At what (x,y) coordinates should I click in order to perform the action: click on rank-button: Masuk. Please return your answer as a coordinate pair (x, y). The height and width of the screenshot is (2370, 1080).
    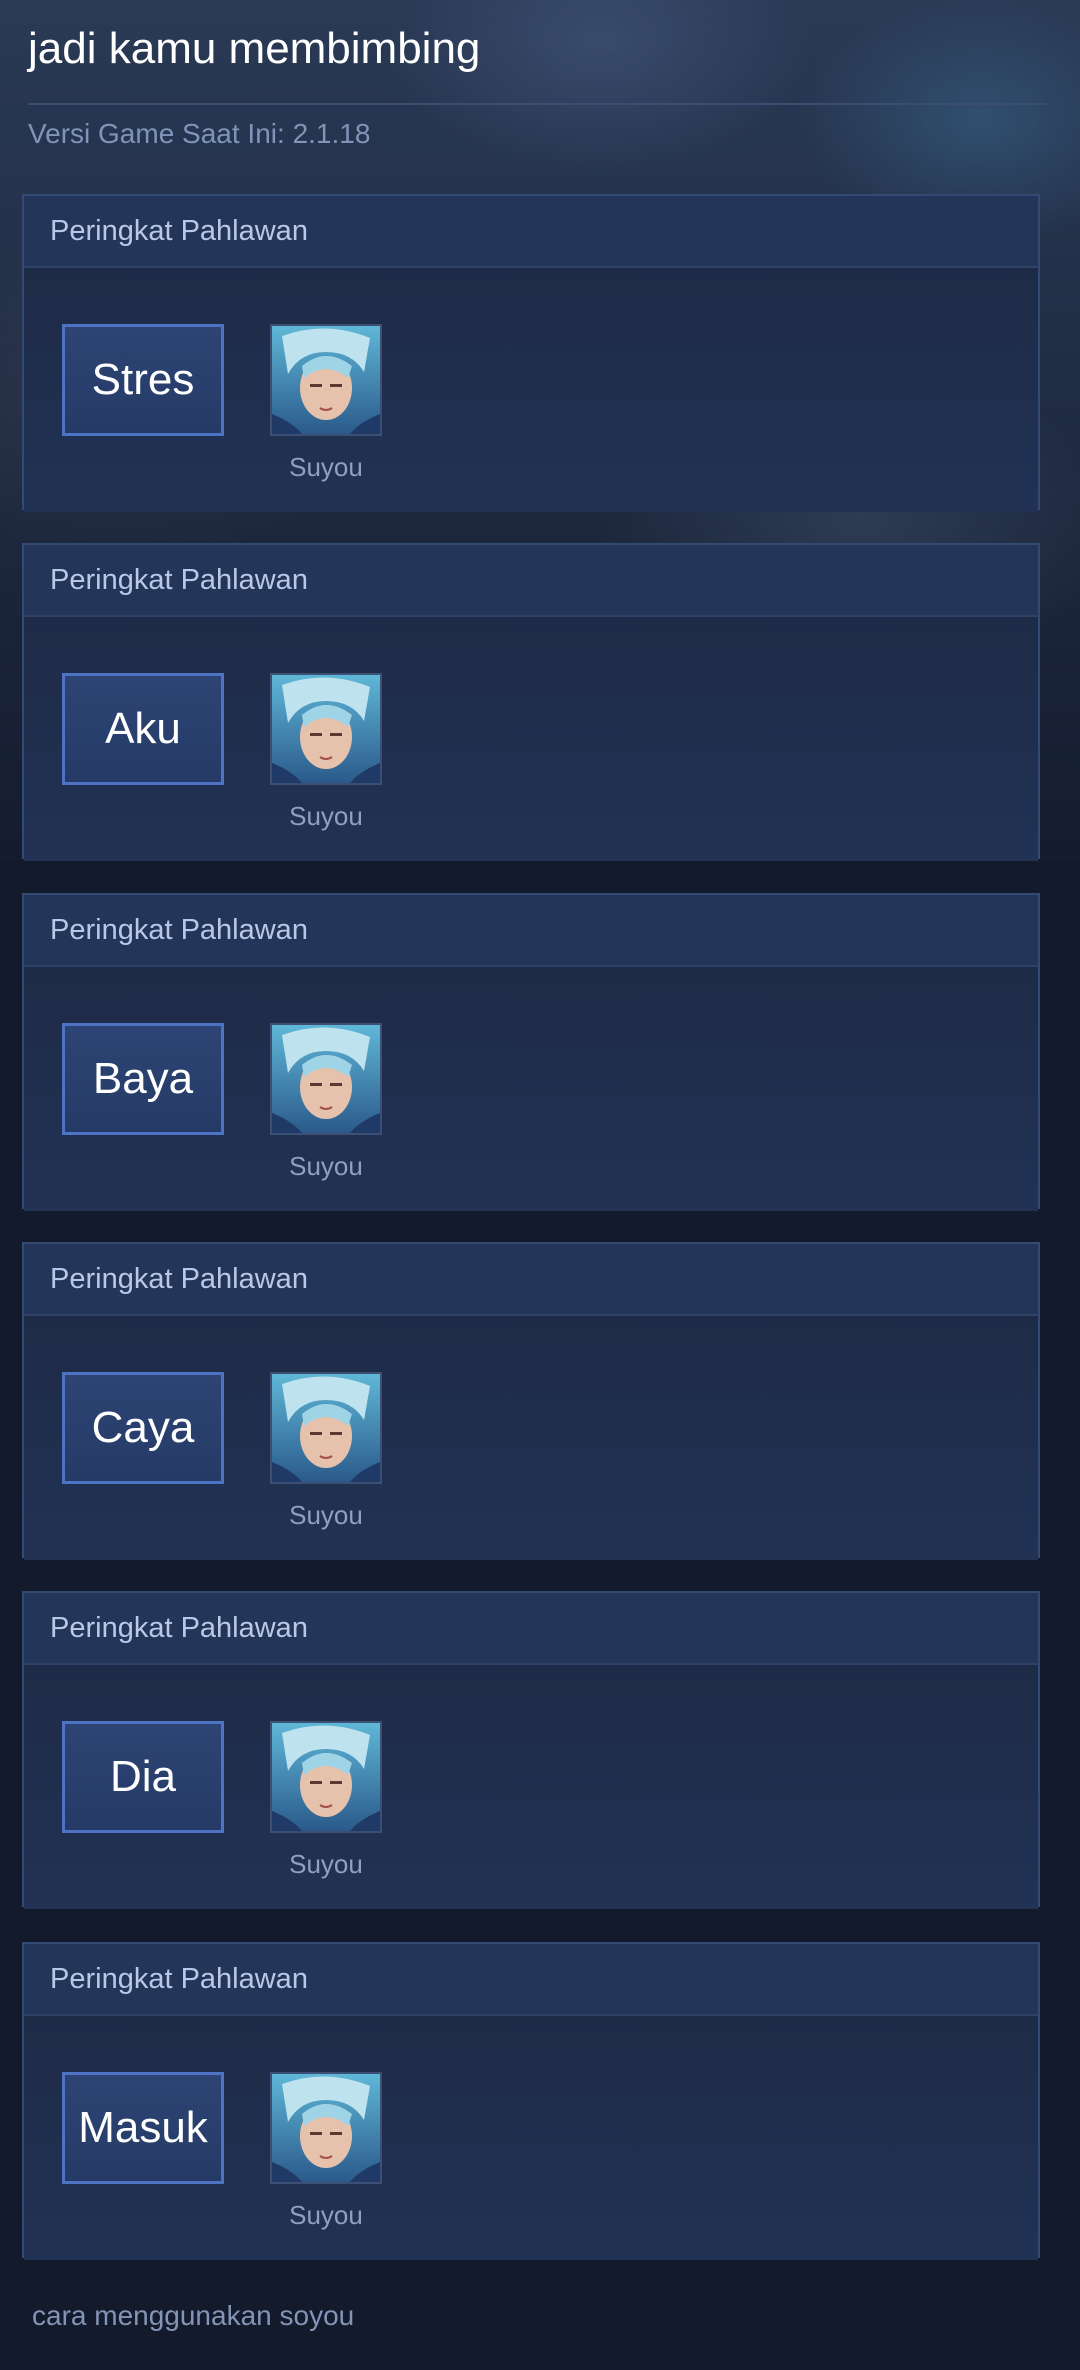
    Looking at the image, I should click on (143, 2128).